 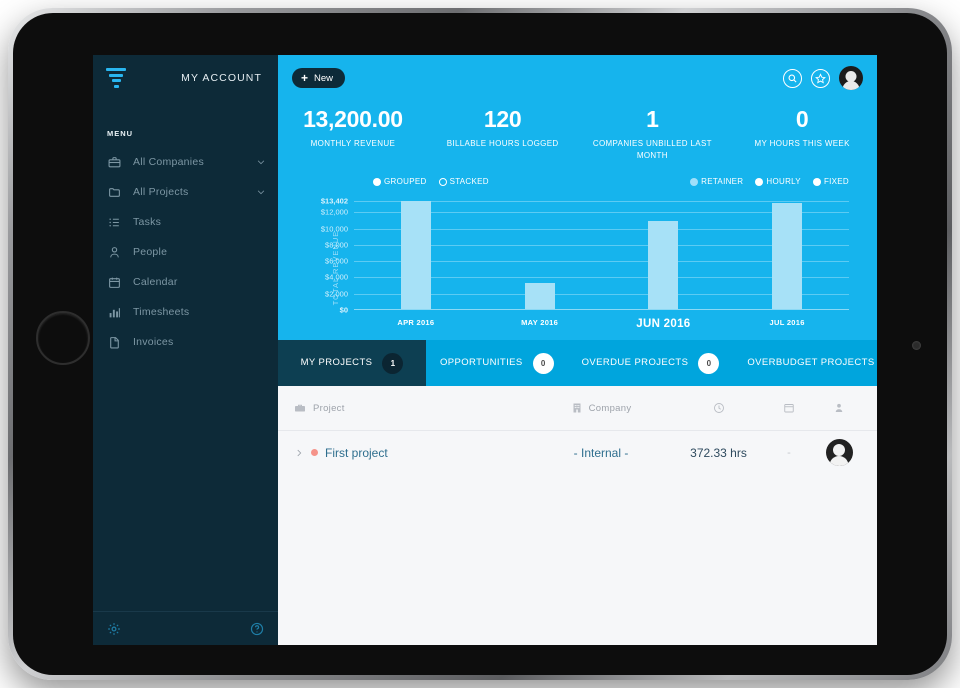 I want to click on person-icon, so click(x=839, y=408).